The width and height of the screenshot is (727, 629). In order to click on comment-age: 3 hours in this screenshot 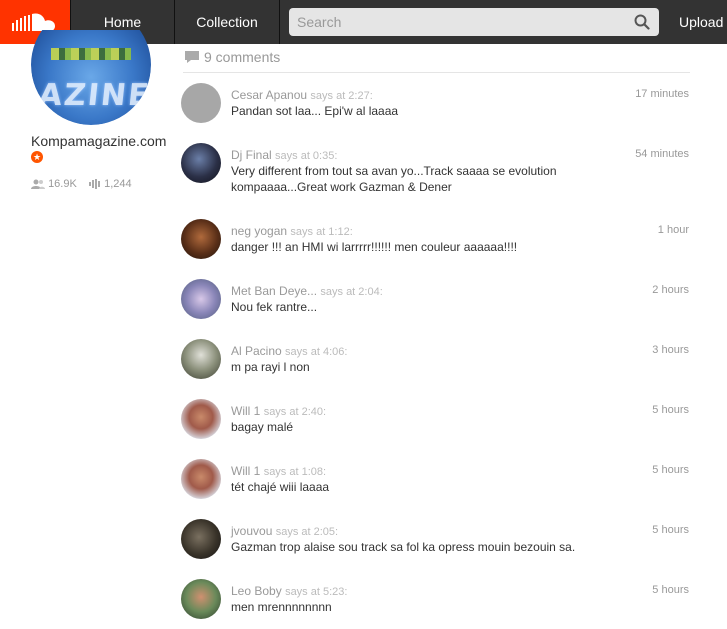, I will do `click(670, 350)`.